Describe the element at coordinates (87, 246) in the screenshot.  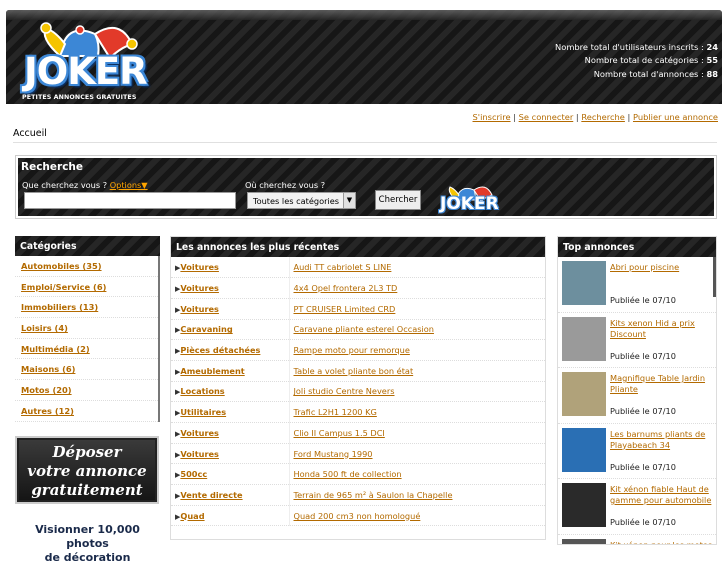
I see `categories-title: Catégories` at that location.